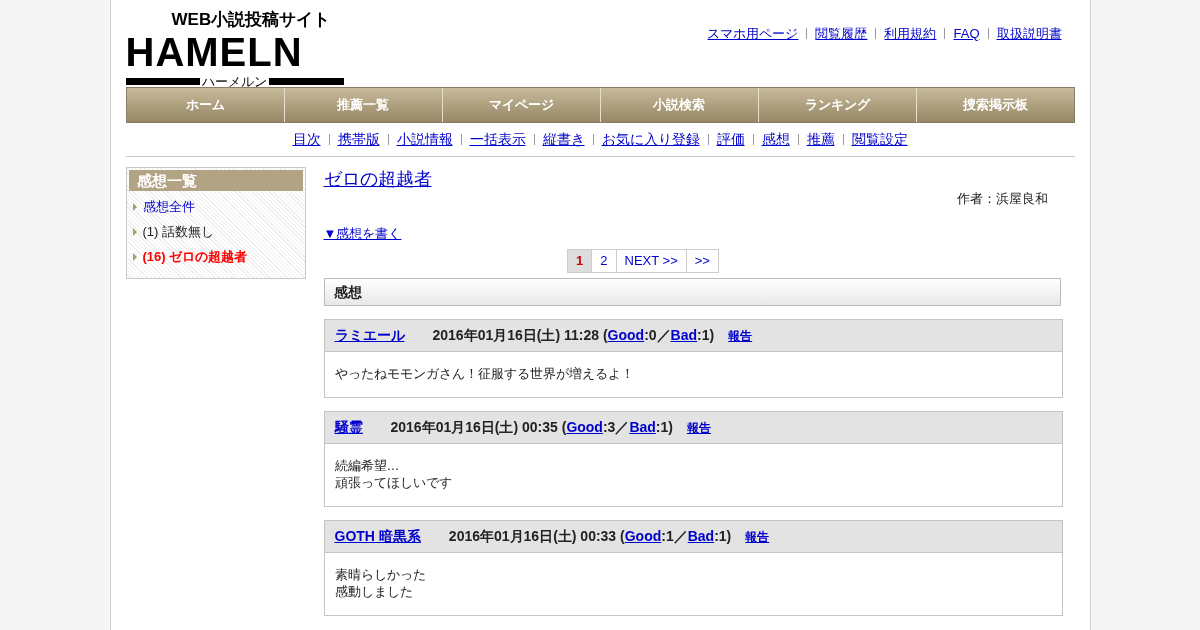 Image resolution: width=1200 pixels, height=630 pixels. What do you see at coordinates (306, 139) in the screenshot?
I see `novel-menu-link: 目次` at bounding box center [306, 139].